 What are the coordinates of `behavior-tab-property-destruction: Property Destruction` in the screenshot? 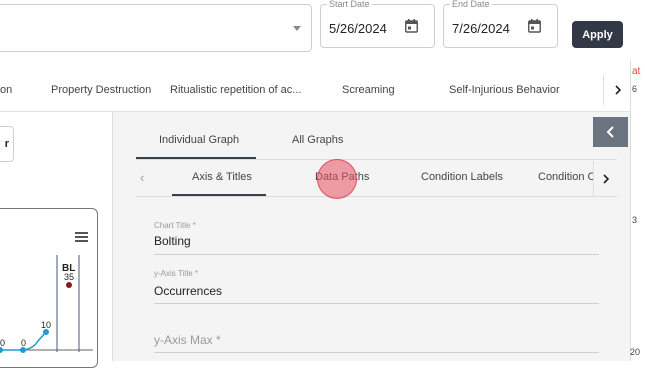 It's located at (101, 90).